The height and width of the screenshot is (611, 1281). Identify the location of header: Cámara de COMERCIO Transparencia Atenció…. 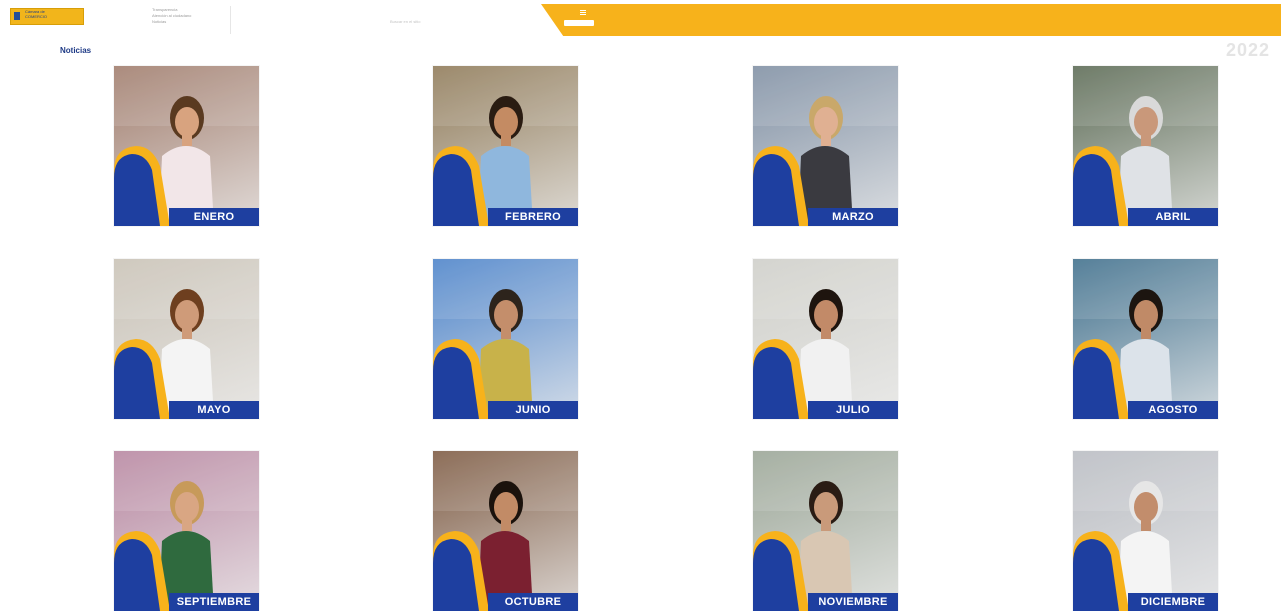
(640, 18).